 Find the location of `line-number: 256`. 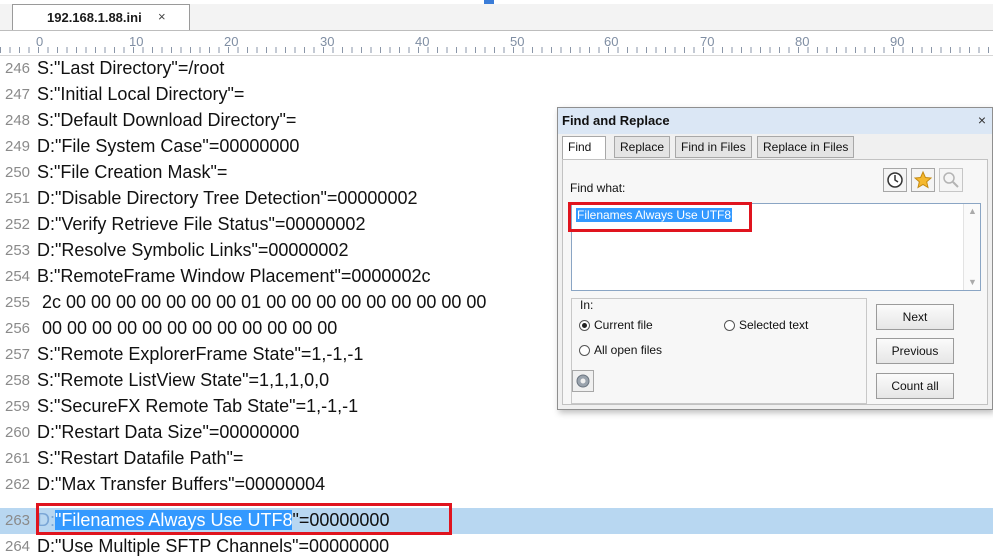

line-number: 256 is located at coordinates (18, 328).